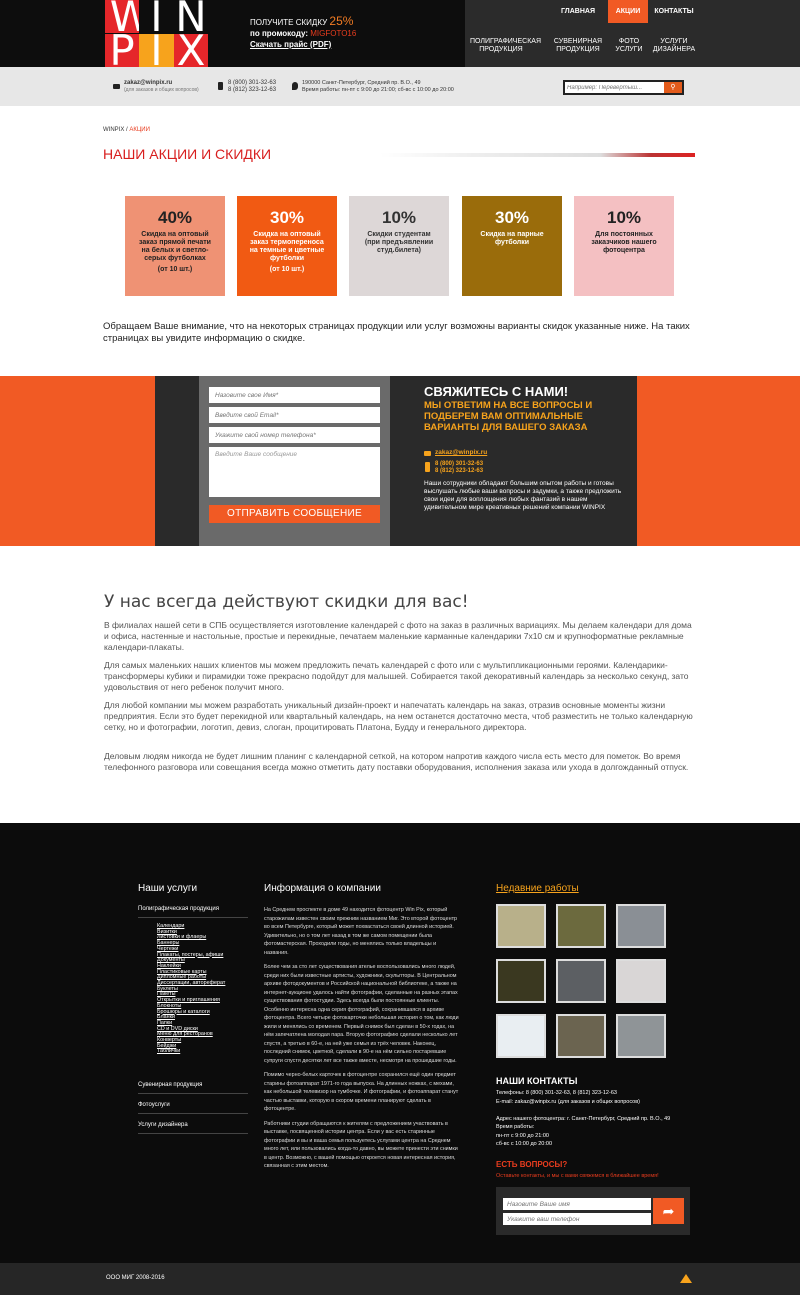 The image size is (800, 1295). What do you see at coordinates (252, 90) in the screenshot?
I see `bar-phone: 8 (812) 323-12-63` at bounding box center [252, 90].